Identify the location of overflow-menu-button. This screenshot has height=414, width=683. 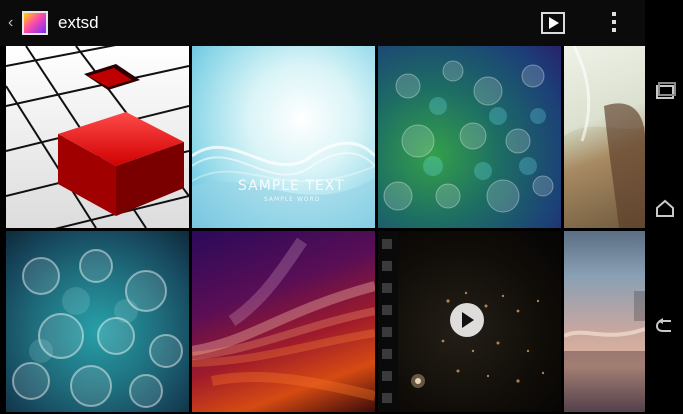
(614, 24).